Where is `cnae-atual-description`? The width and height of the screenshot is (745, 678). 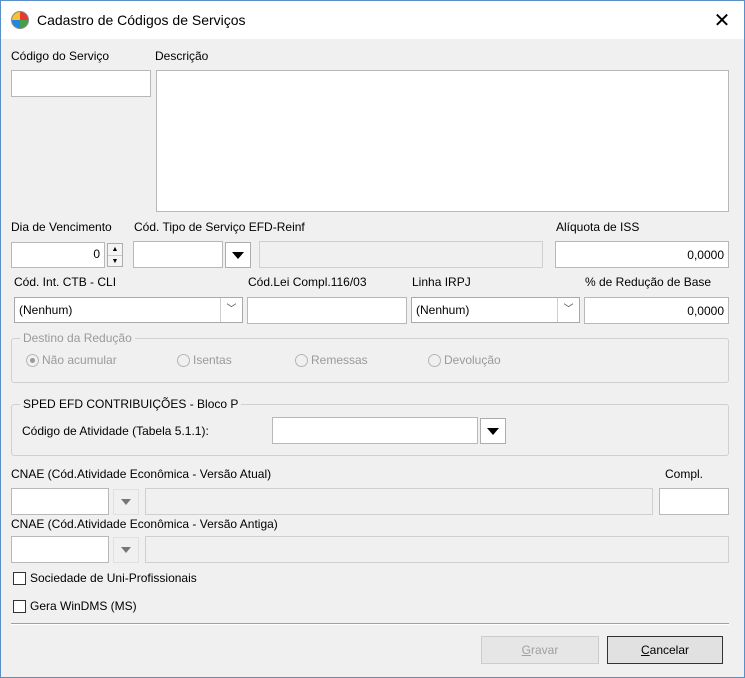 cnae-atual-description is located at coordinates (399, 501).